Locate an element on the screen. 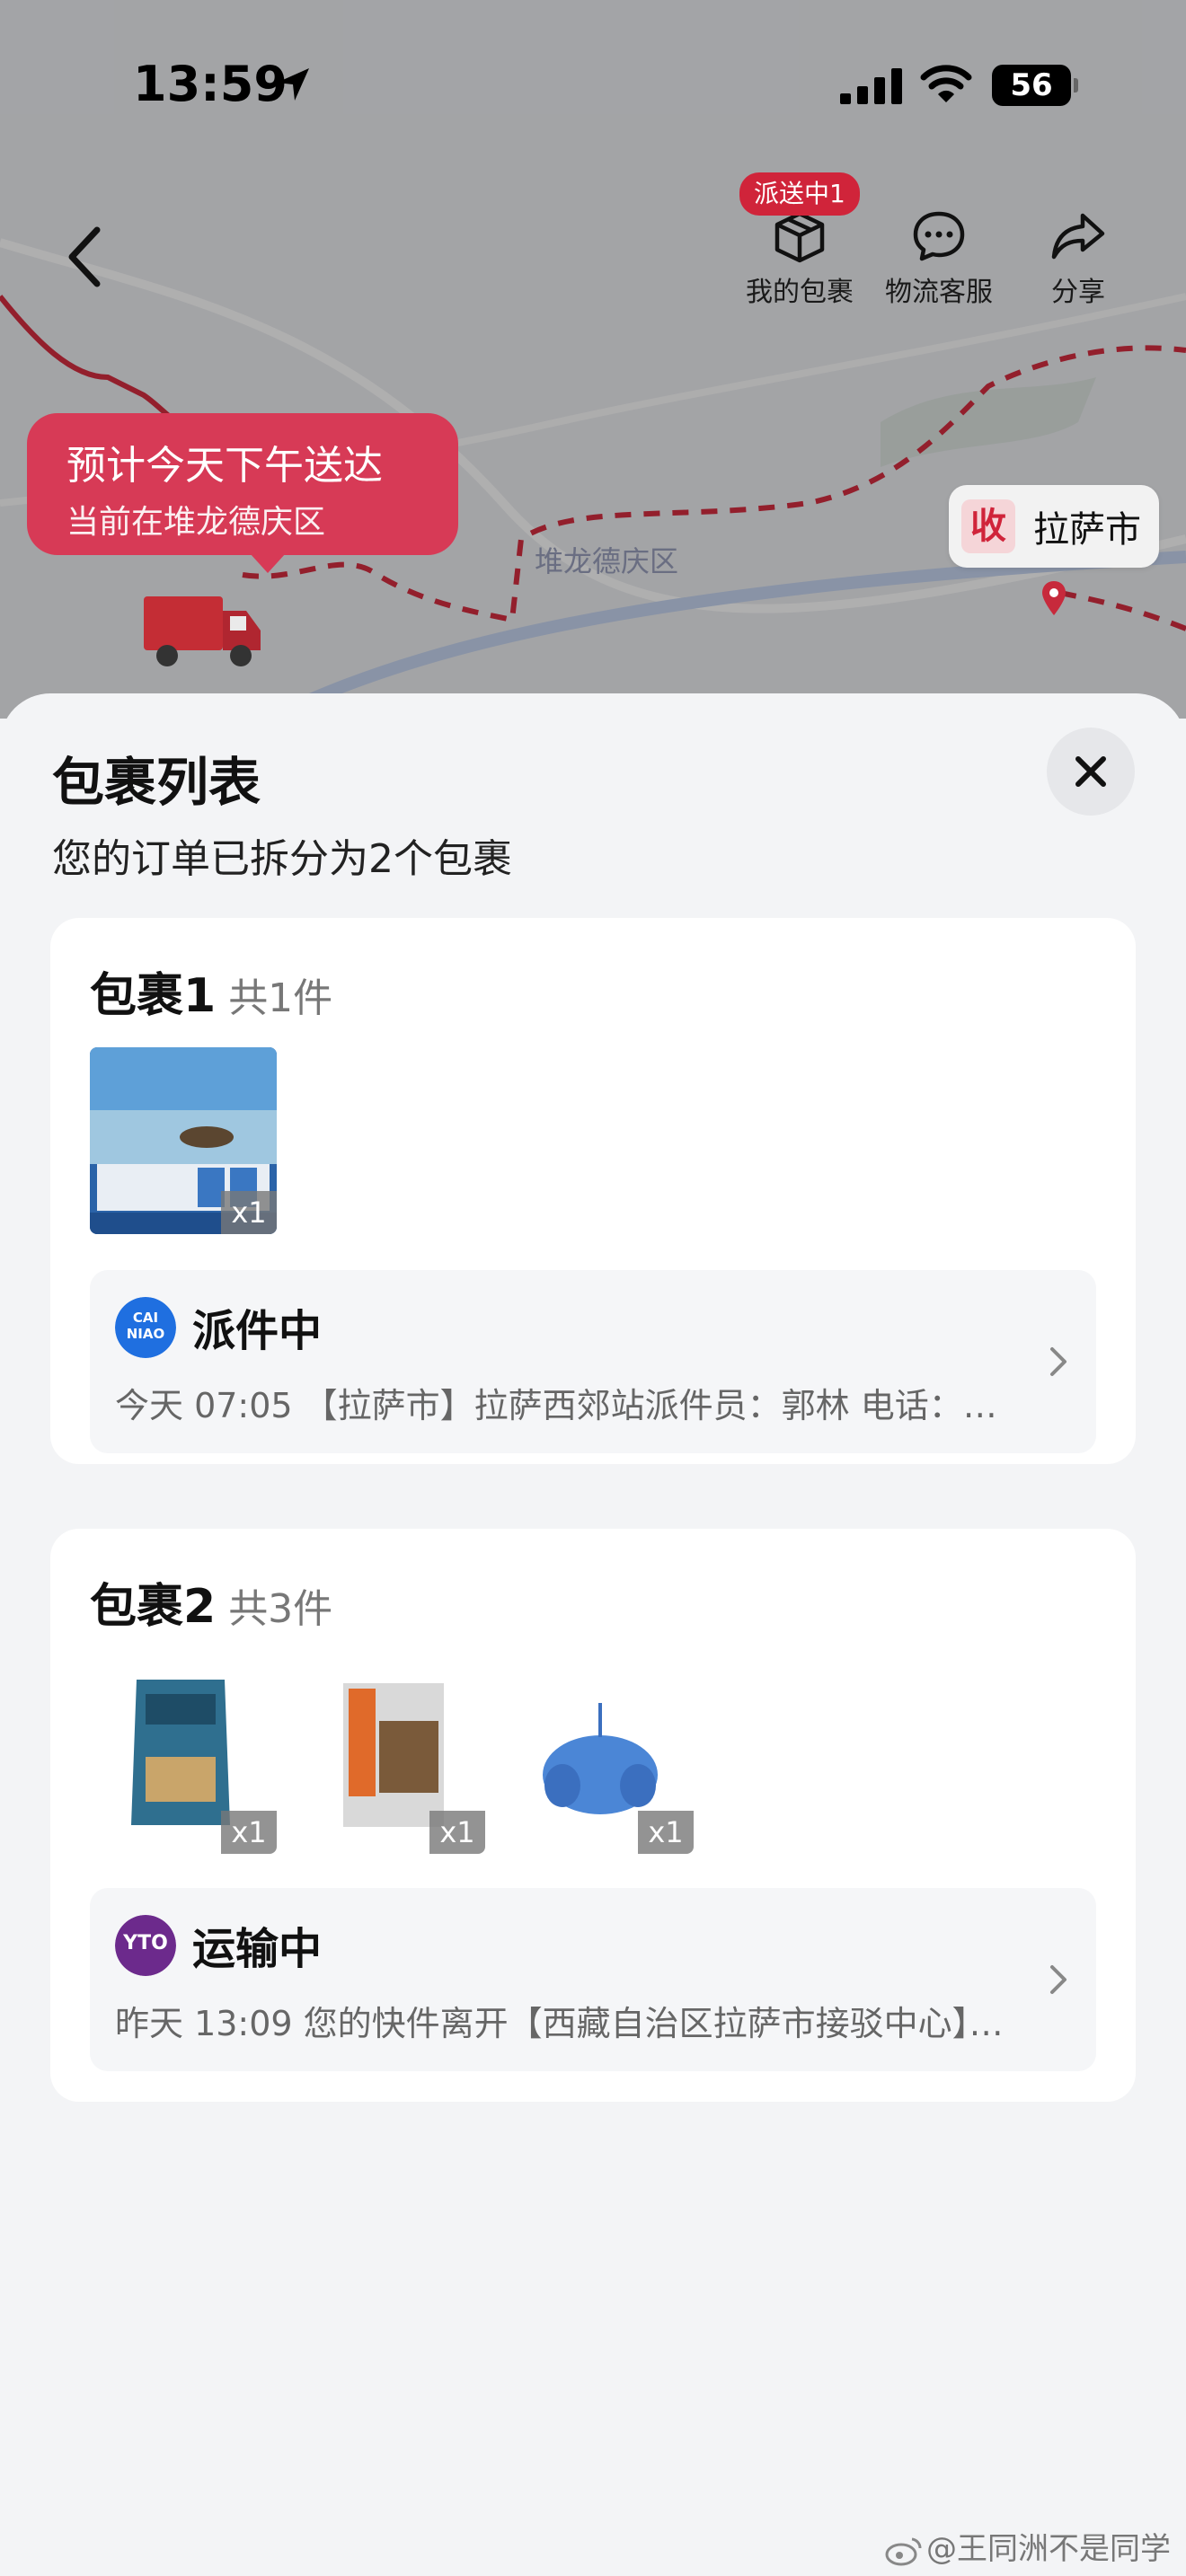 This screenshot has width=1186, height=2576. svg-text: YTO is located at coordinates (145, 1943).